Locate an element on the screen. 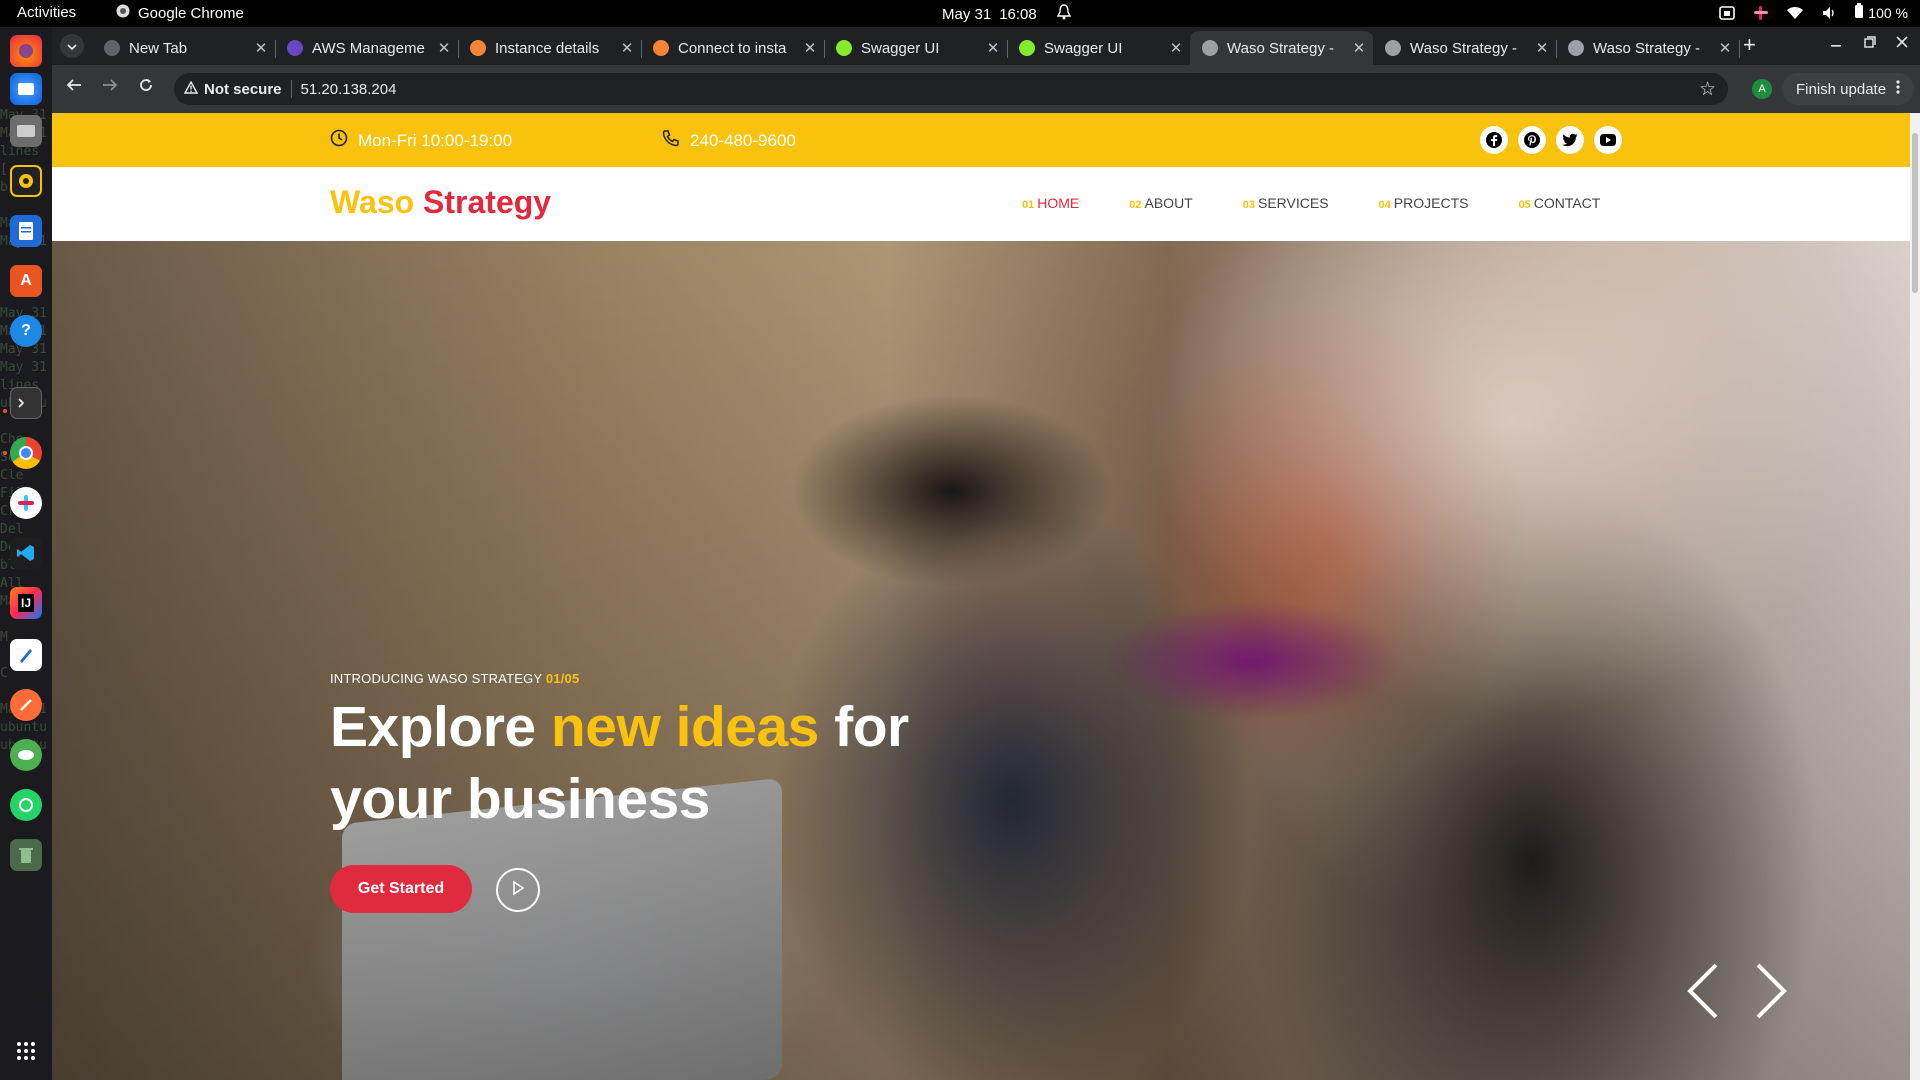 Image resolution: width=1920 pixels, height=1080 pixels. chevron-right-icon is located at coordinates (1769, 994).